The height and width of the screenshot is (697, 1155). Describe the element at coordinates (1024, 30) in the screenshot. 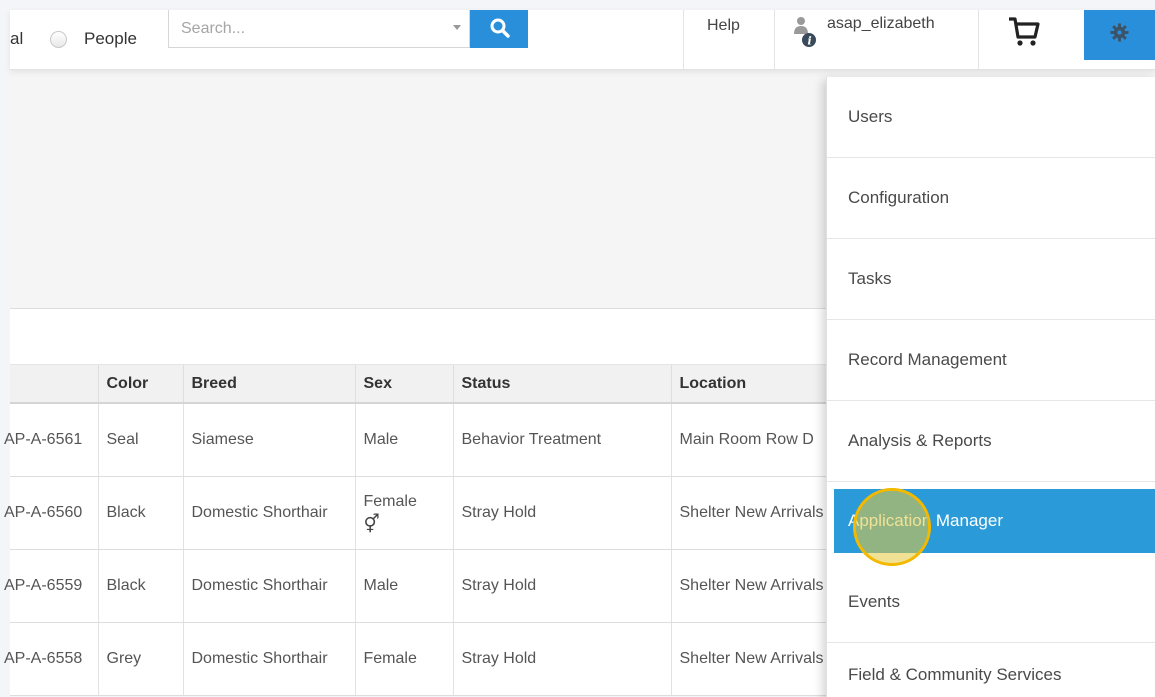

I see `cart-icon` at that location.